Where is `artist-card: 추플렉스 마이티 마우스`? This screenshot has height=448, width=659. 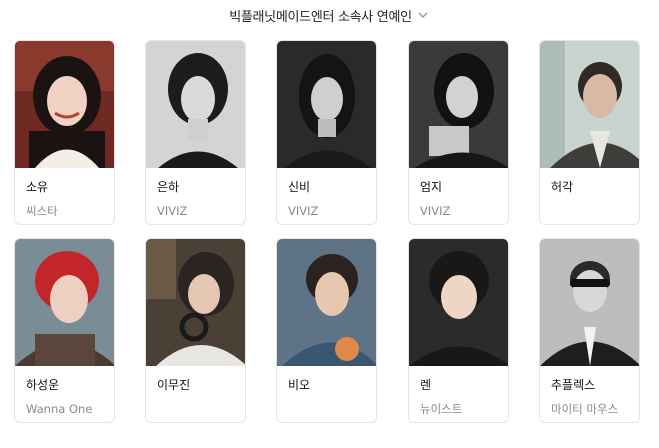
artist-card: 추플렉스 마이티 마우스 is located at coordinates (589, 330).